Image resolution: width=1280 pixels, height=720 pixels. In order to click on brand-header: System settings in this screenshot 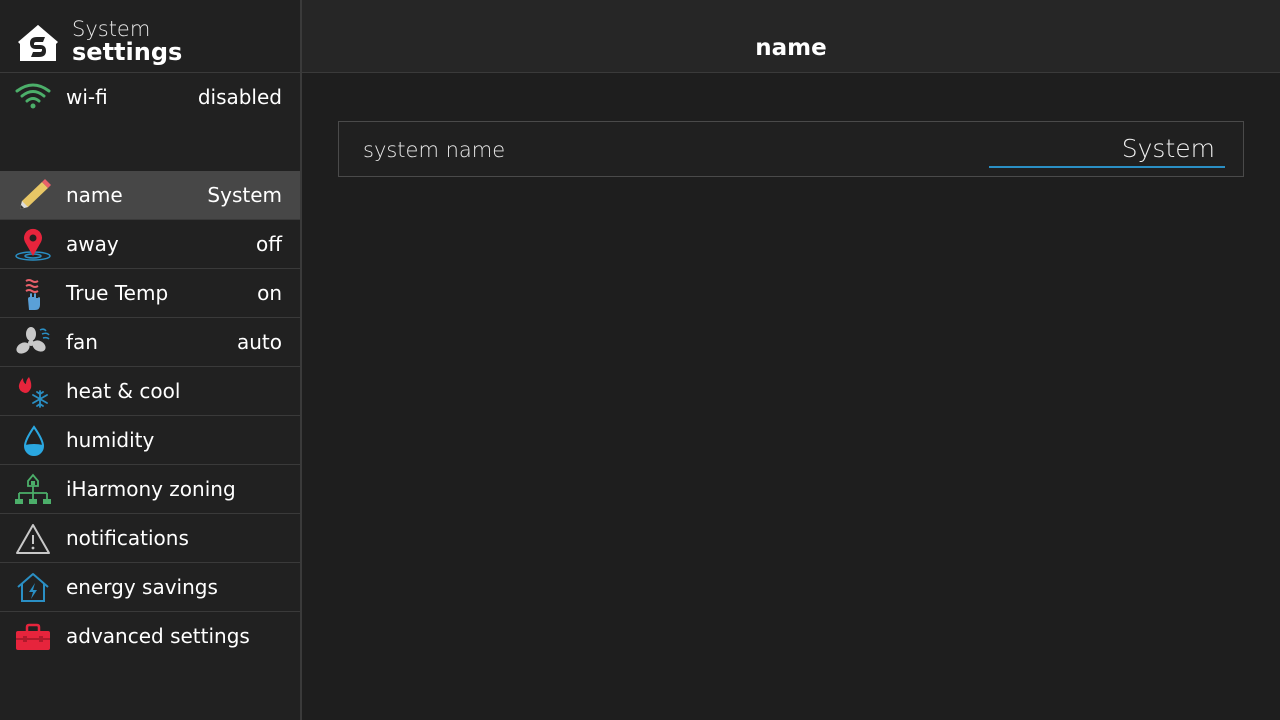, I will do `click(150, 36)`.